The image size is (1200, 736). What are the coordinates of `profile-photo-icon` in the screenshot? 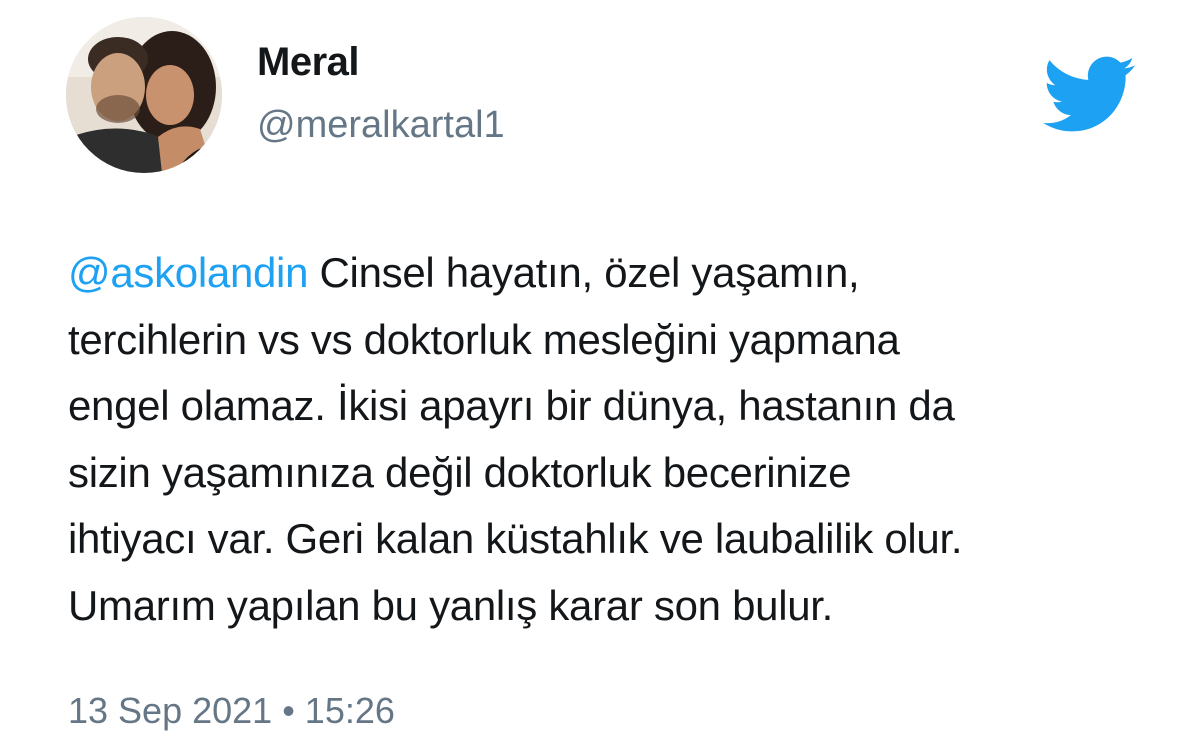 It's located at (144, 95).